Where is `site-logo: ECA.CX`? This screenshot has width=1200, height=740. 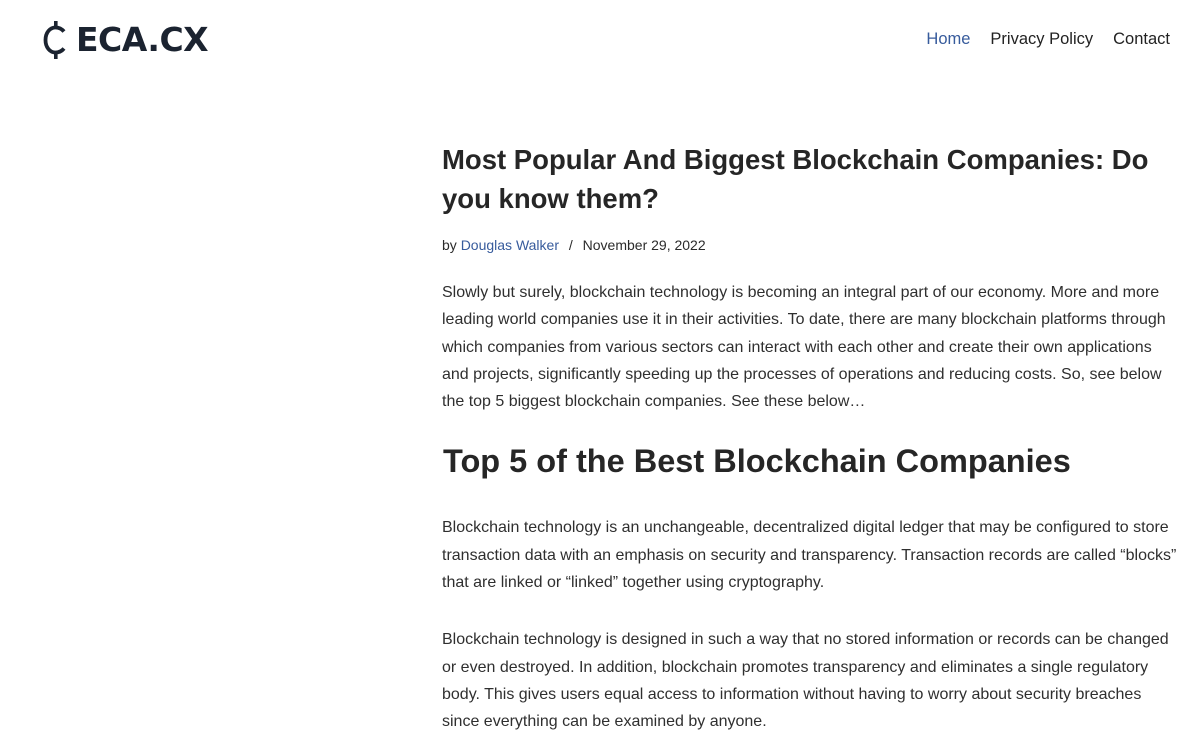 site-logo: ECA.CX is located at coordinates (124, 40).